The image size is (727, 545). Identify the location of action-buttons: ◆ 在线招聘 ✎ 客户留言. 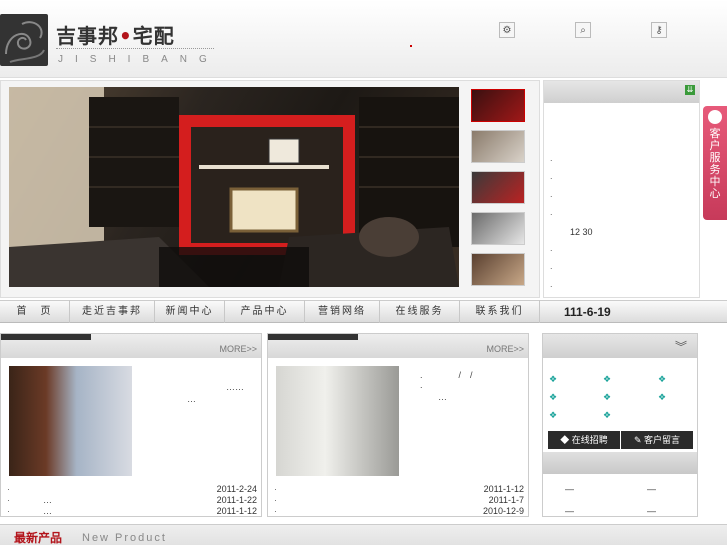
(621, 440).